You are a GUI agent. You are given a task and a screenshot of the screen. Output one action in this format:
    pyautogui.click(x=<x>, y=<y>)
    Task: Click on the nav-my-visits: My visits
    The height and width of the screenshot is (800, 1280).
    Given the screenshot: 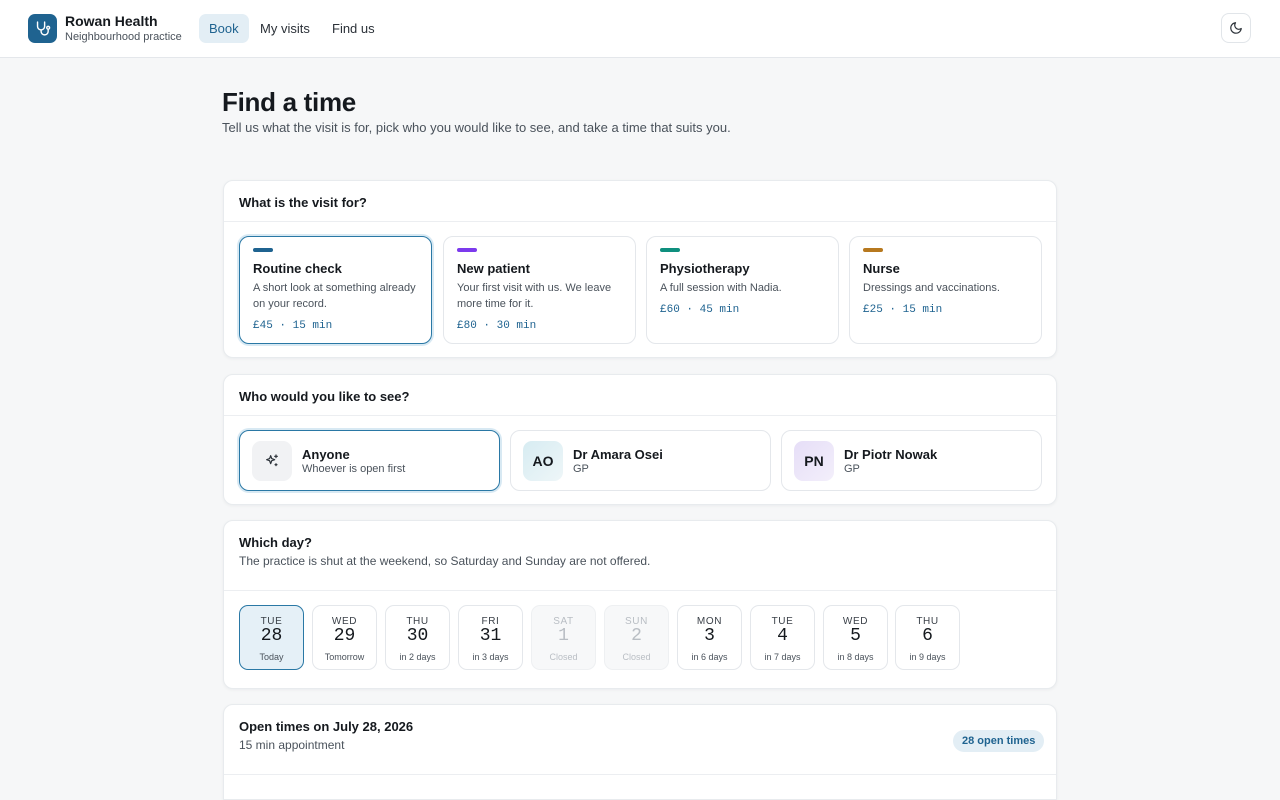 What is the action you would take?
    pyautogui.click(x=285, y=28)
    